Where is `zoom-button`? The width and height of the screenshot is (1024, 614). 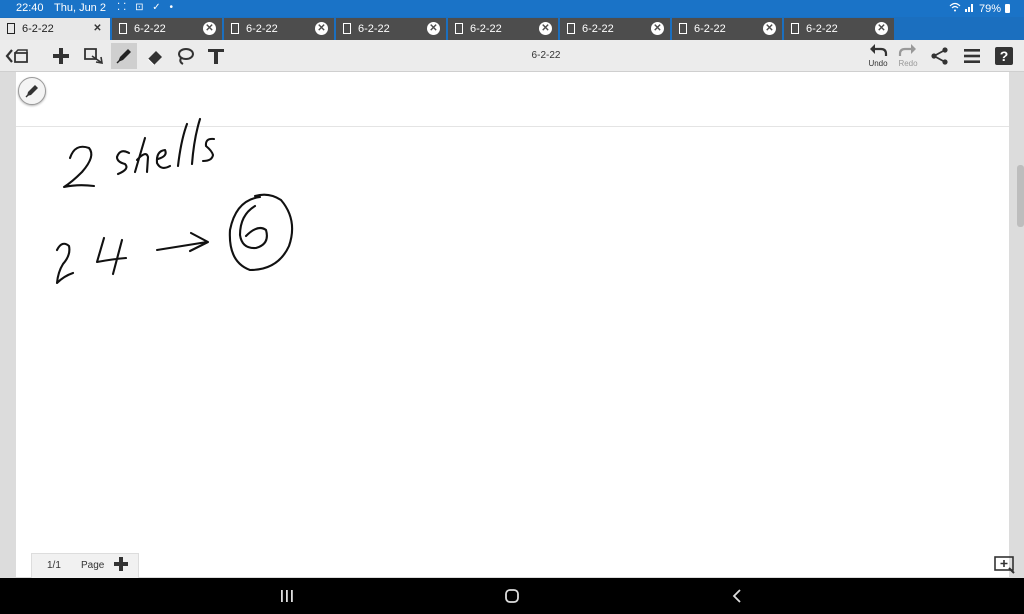
zoom-button is located at coordinates (1005, 565).